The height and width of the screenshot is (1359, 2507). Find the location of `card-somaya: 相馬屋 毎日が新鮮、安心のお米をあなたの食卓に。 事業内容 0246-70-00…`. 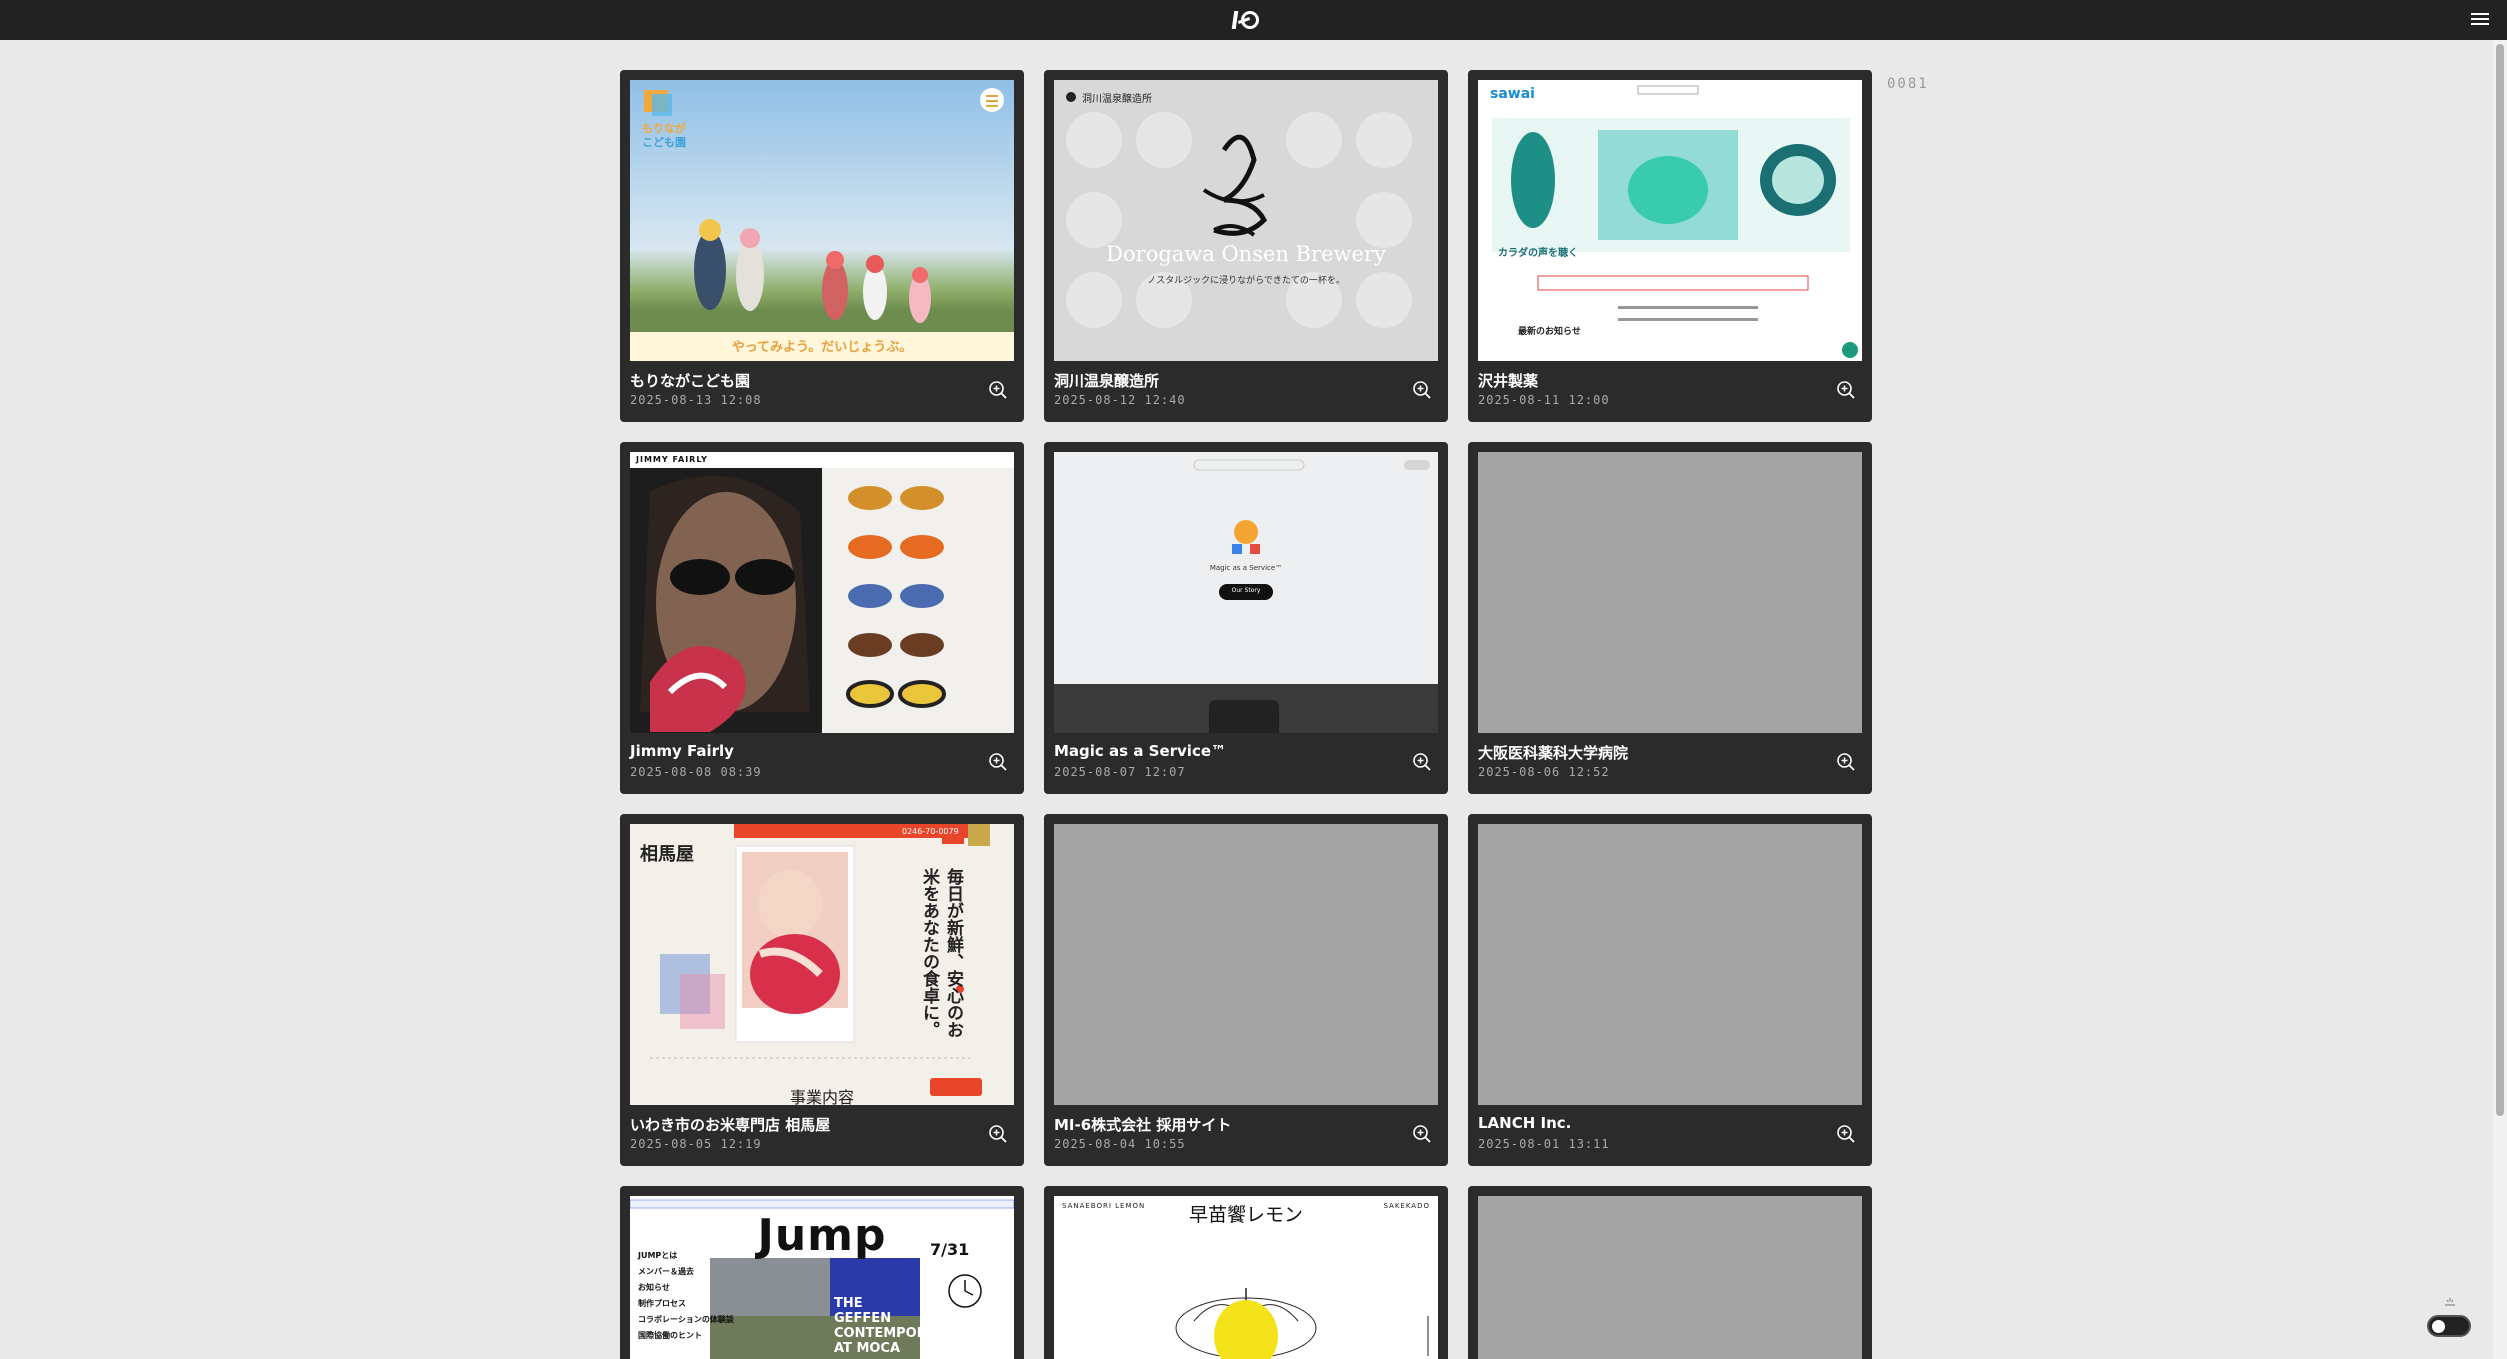

card-somaya: 相馬屋 毎日が新鮮、安心のお米をあなたの食卓に。 事業内容 0246-70-00… is located at coordinates (822, 990).